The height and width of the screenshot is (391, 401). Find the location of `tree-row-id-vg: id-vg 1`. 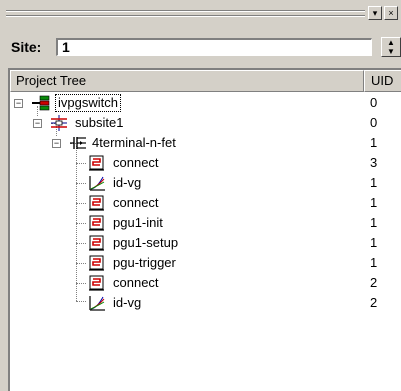

tree-row-id-vg: id-vg 1 is located at coordinates (205, 183).